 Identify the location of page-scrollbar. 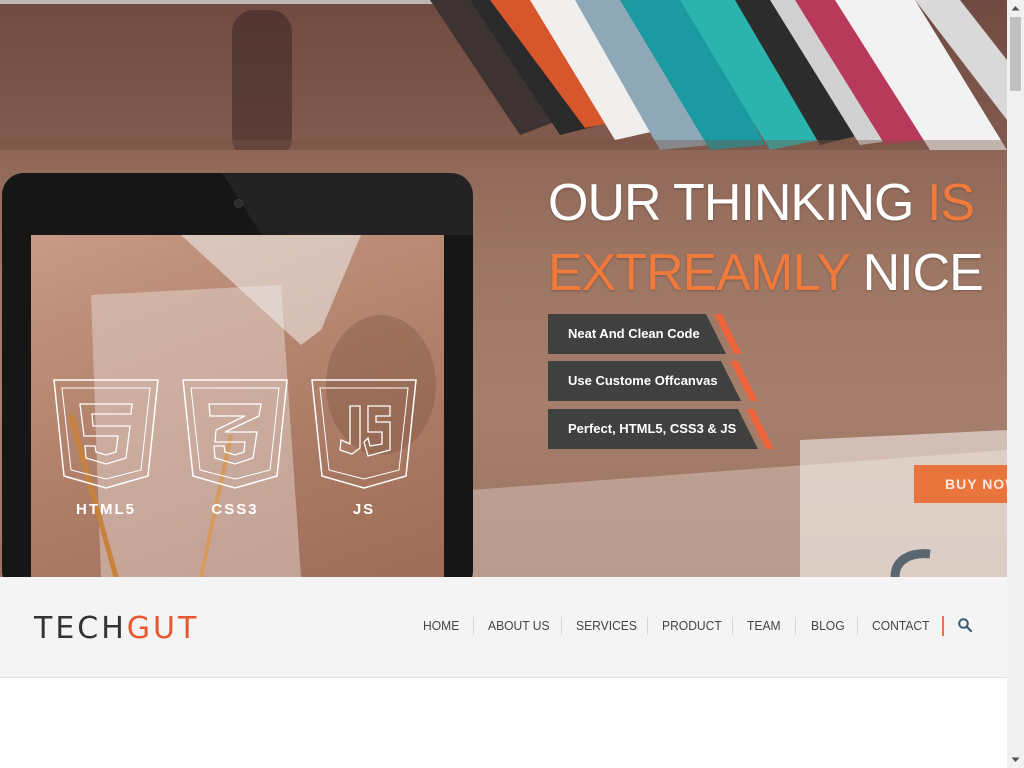
(1015, 384).